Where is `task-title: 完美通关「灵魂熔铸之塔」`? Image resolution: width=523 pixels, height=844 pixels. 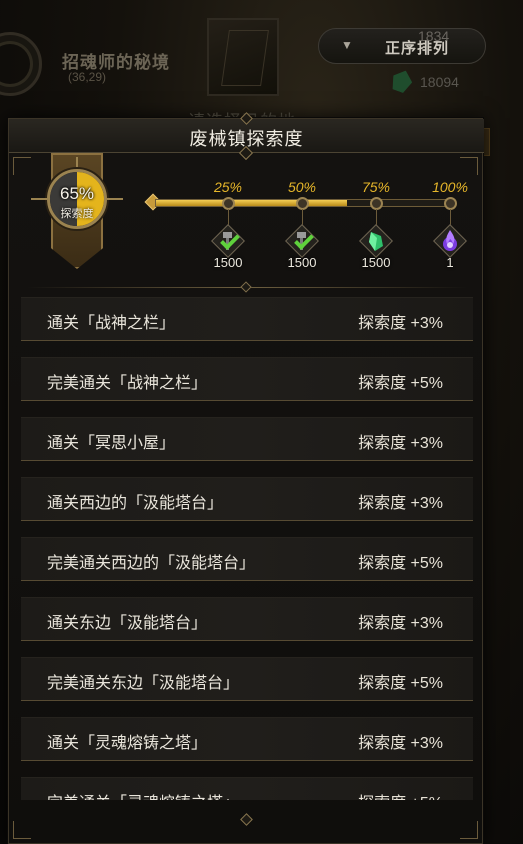 task-title: 完美通关「灵魂熔铸之塔」 is located at coordinates (143, 794).